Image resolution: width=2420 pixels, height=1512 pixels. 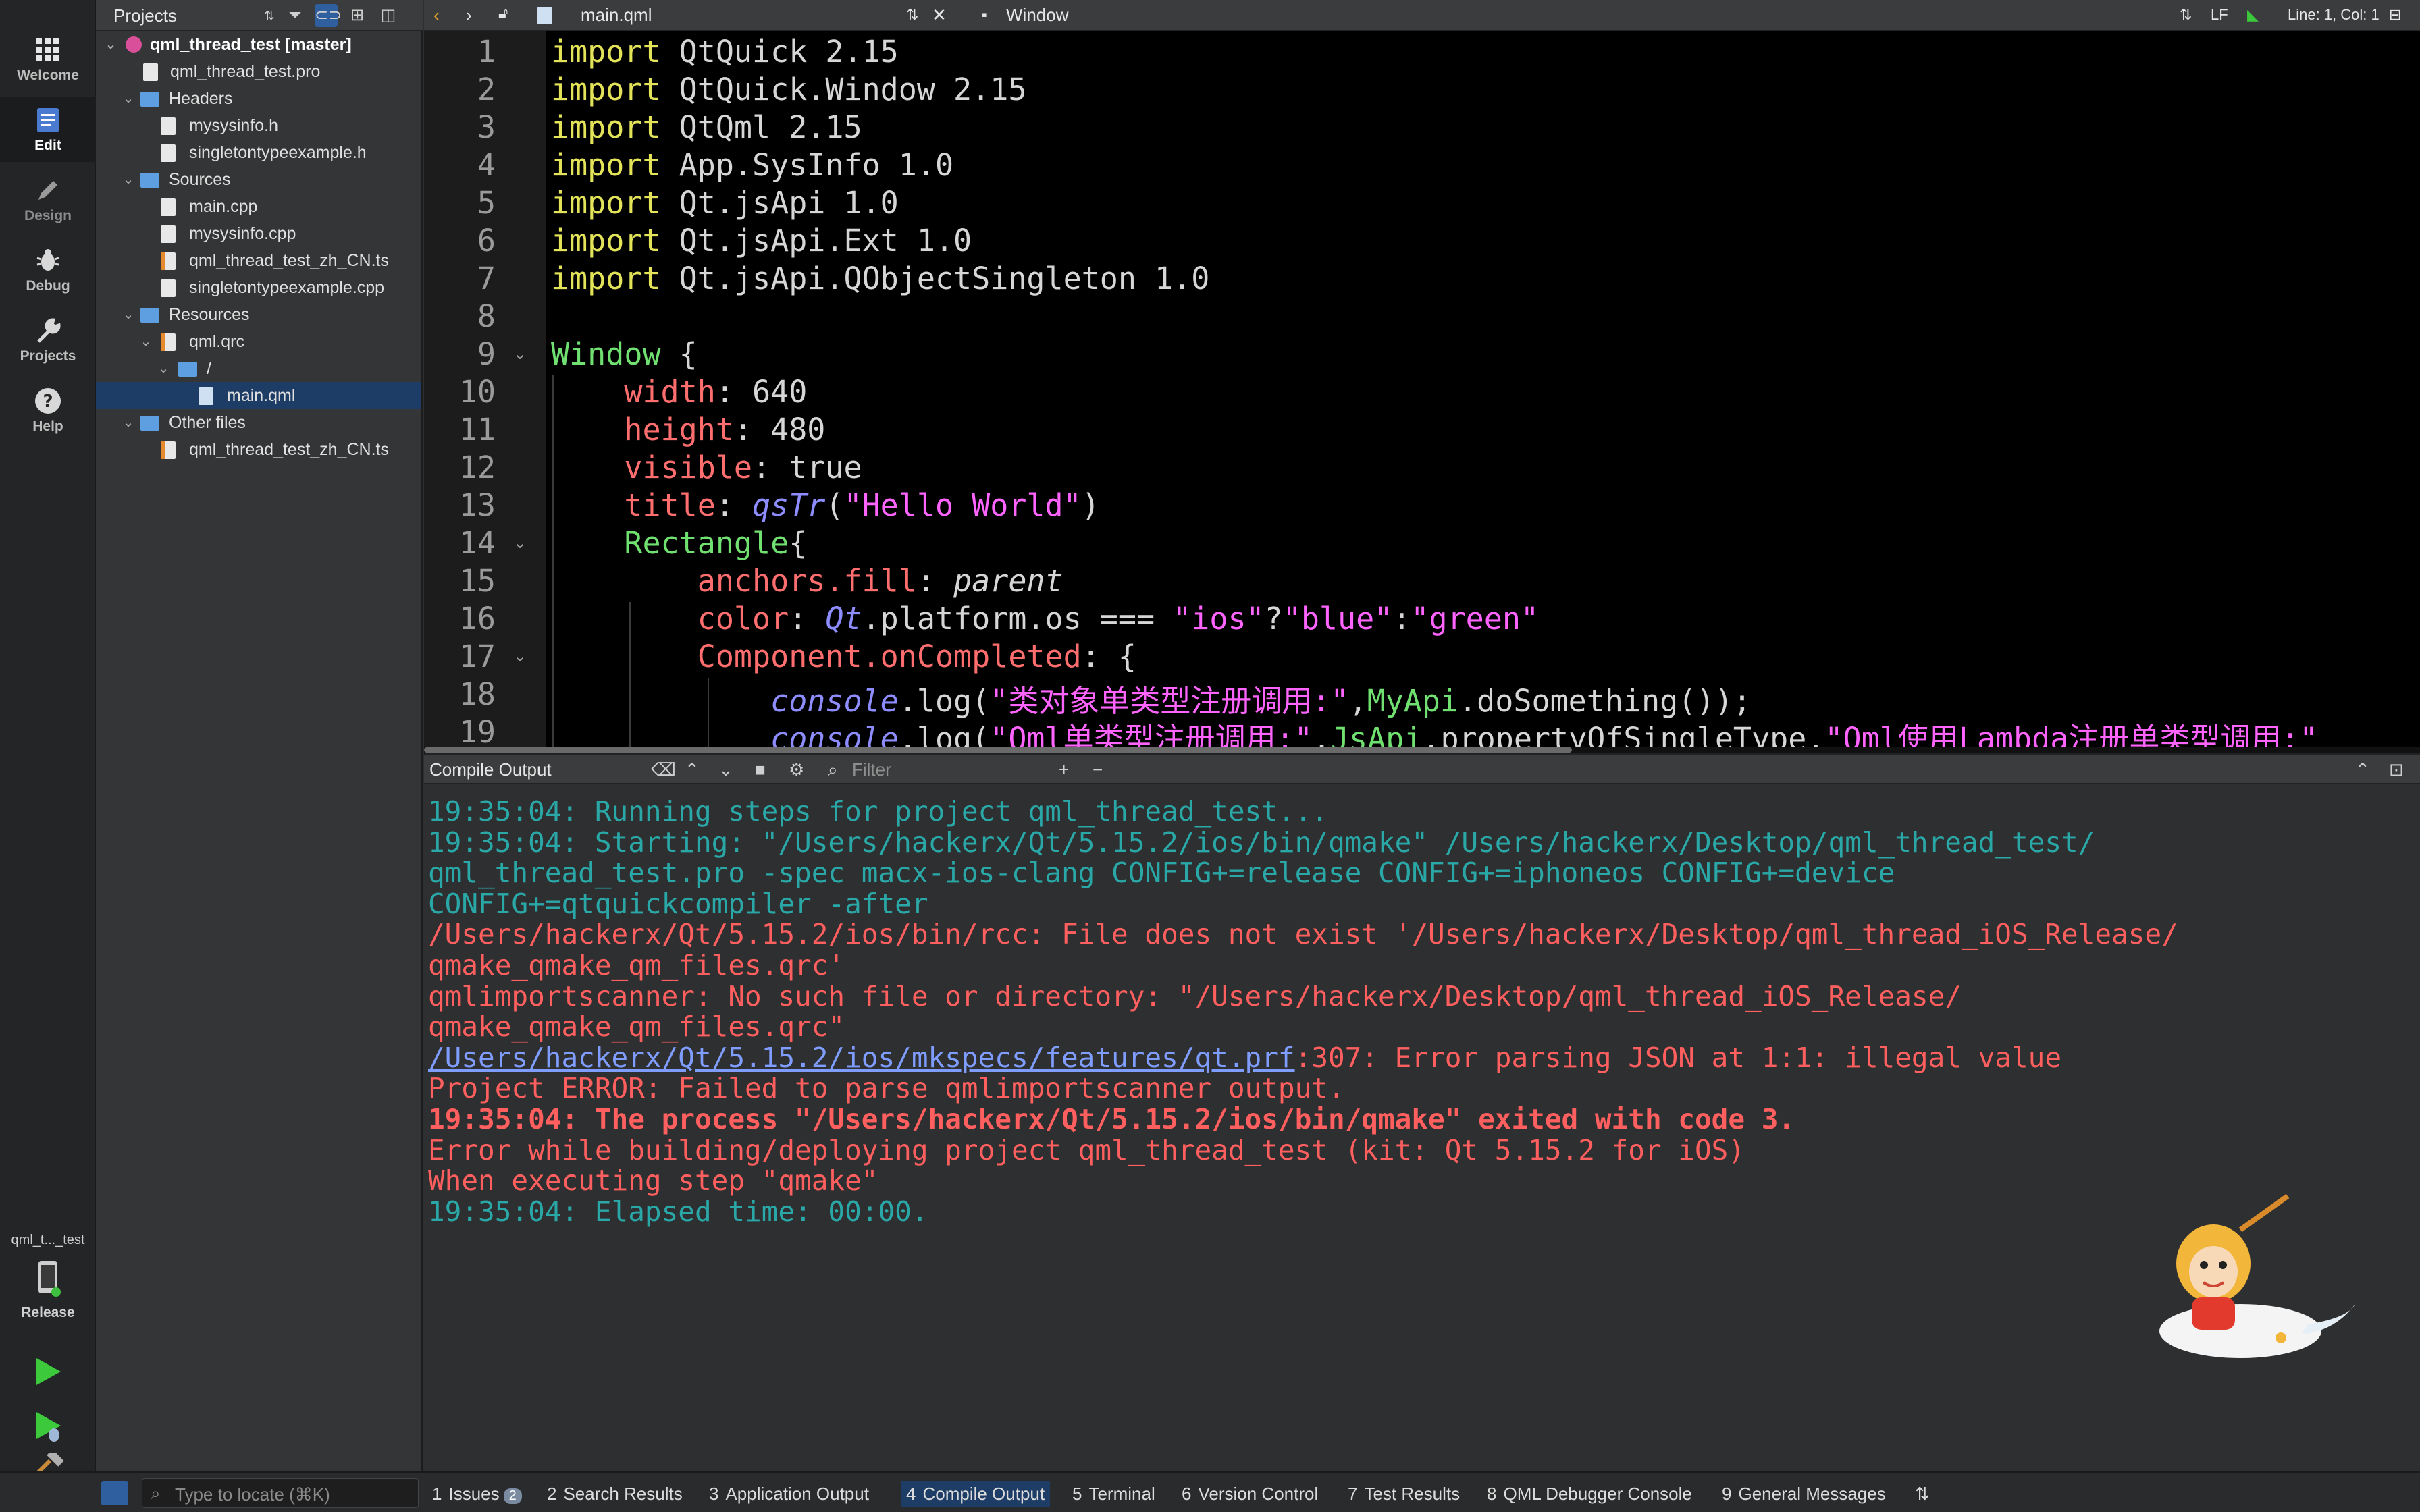 I want to click on symbol-selector: Window, so click(x=1037, y=15).